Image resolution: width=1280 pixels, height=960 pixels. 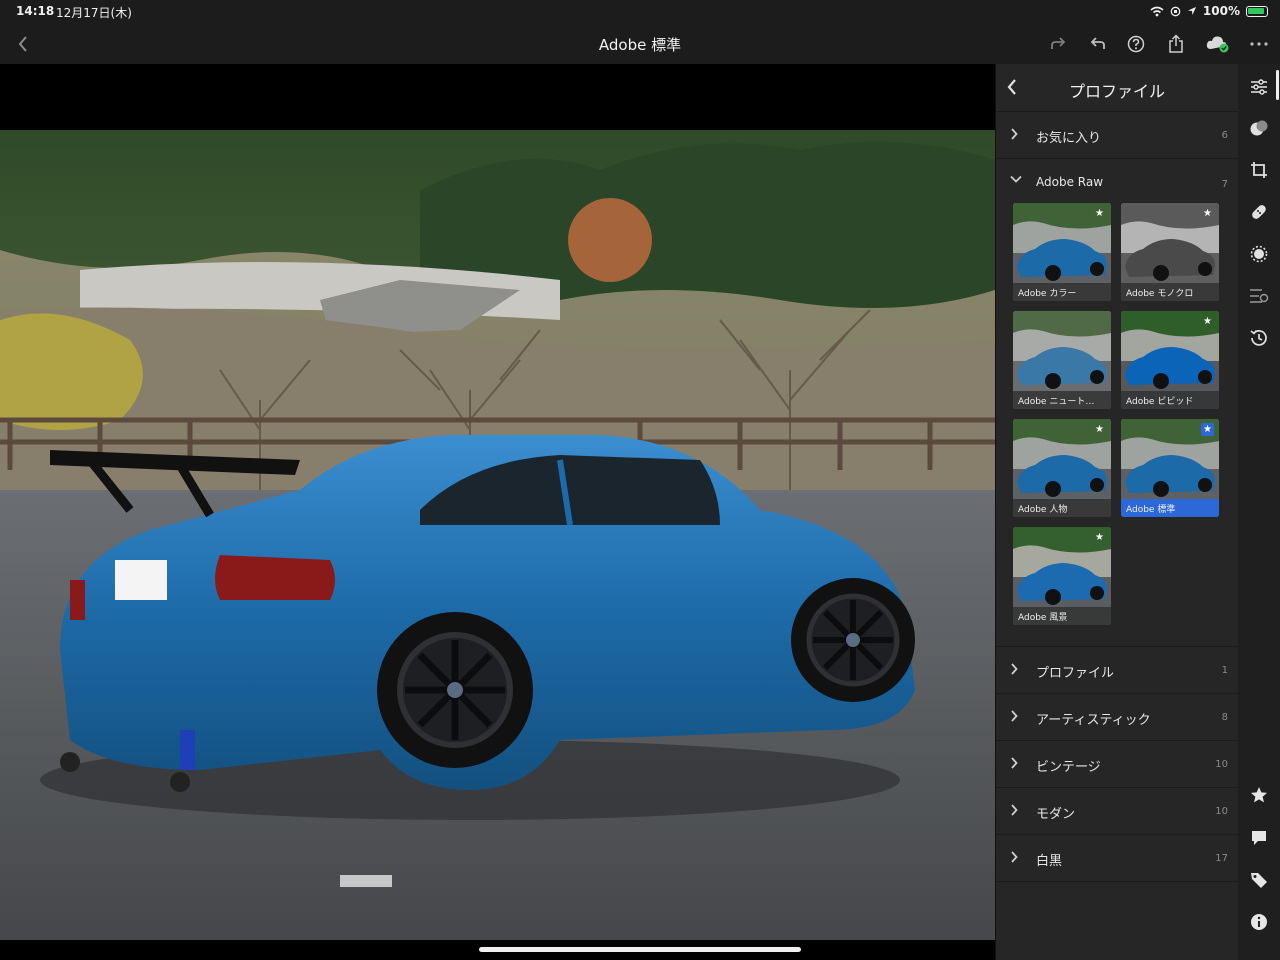 What do you see at coordinates (1093, 720) in the screenshot?
I see `group-label: アーティスティック` at bounding box center [1093, 720].